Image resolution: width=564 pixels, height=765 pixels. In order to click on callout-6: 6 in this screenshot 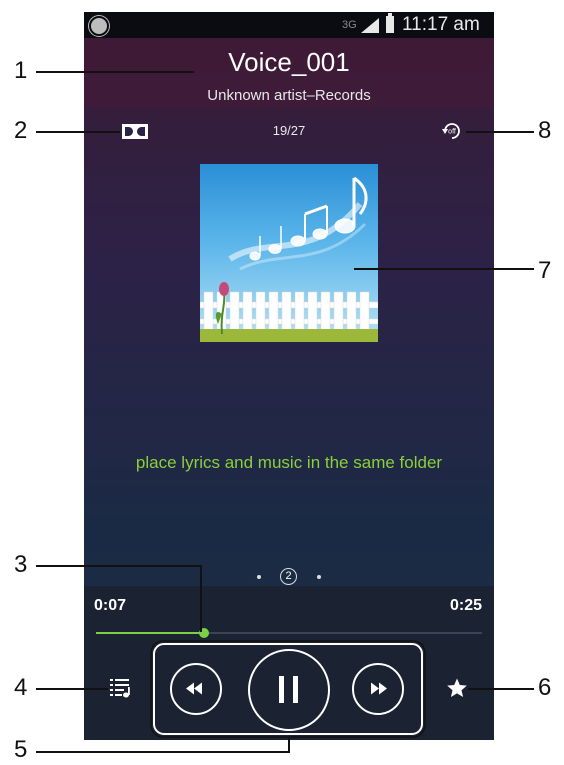, I will do `click(545, 687)`.